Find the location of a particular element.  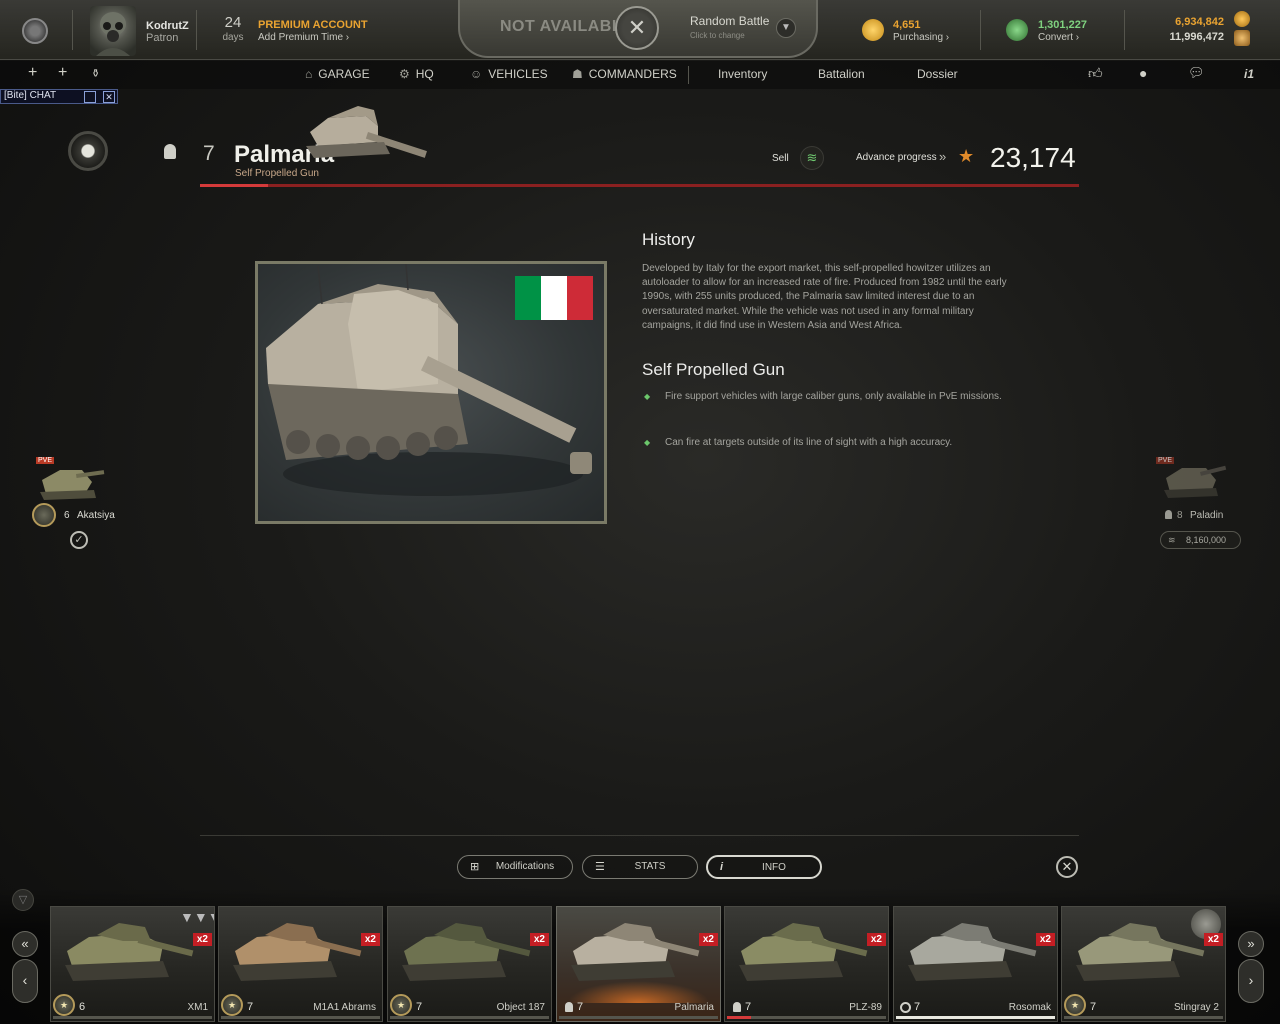

vehicle-card-stingray-2: x2 ★ 7 Stingray 2 is located at coordinates (1143, 964).